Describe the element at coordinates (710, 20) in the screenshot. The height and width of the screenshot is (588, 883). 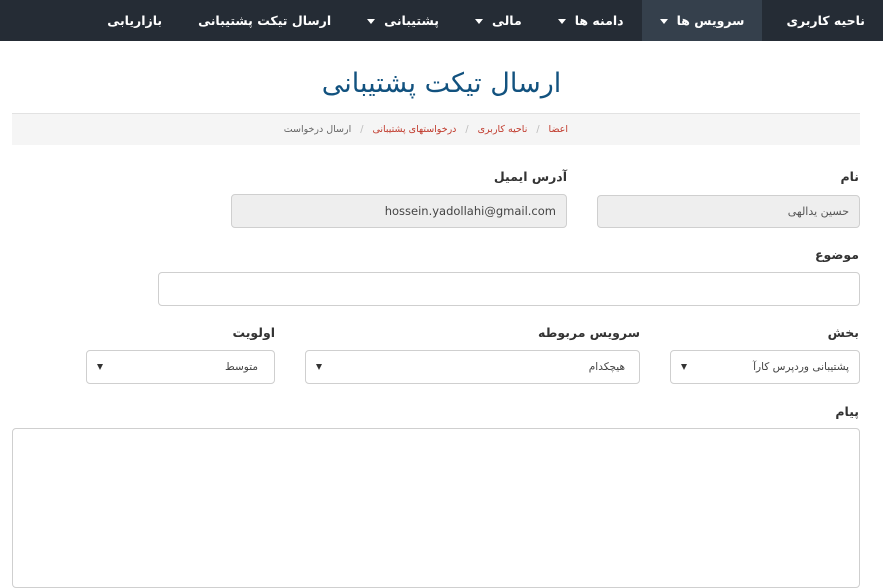
I see `nav-item-label: سرویس ها` at that location.